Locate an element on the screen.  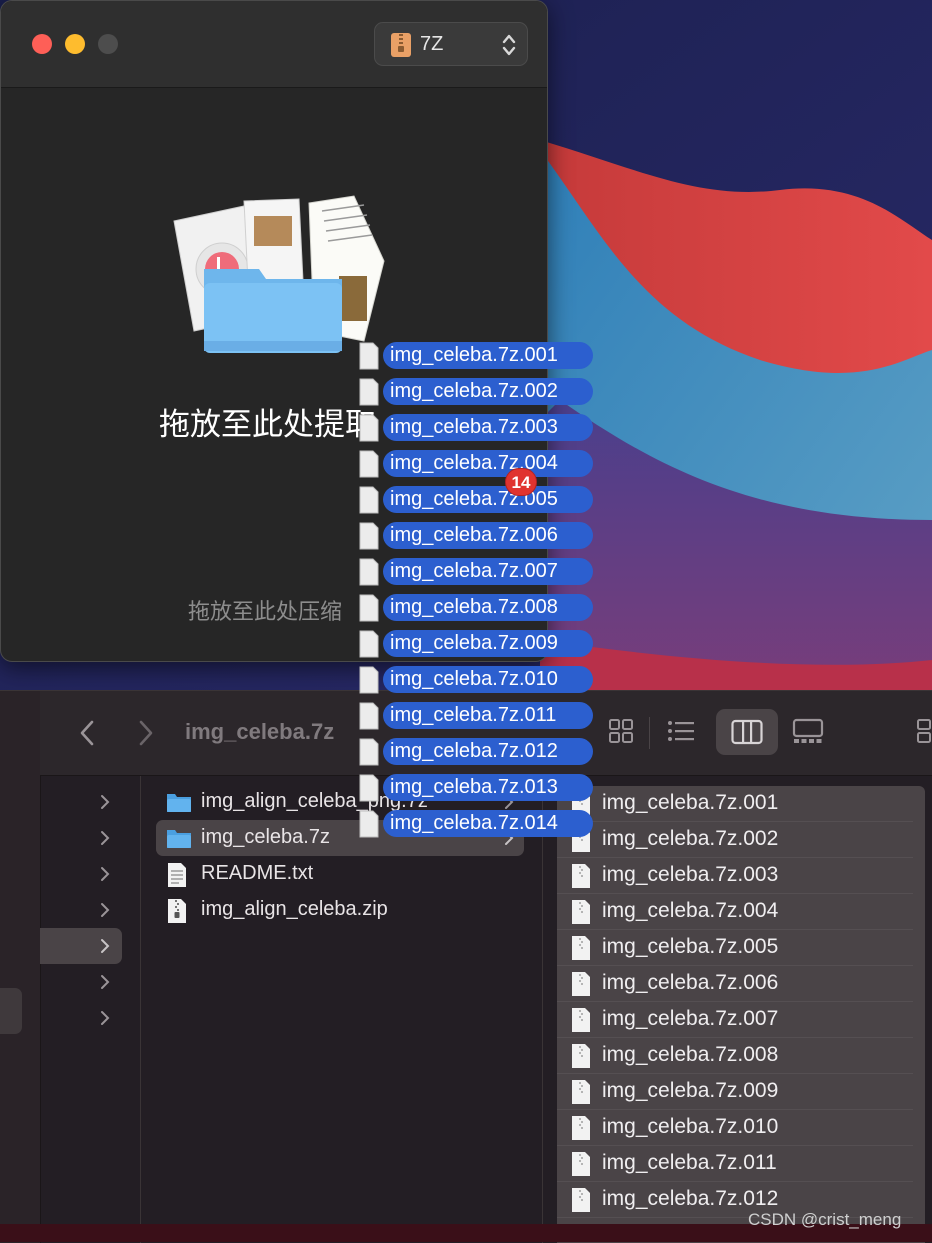
drag-ghost-item: img_celeba.7z.005 is located at coordinates (476, 500).